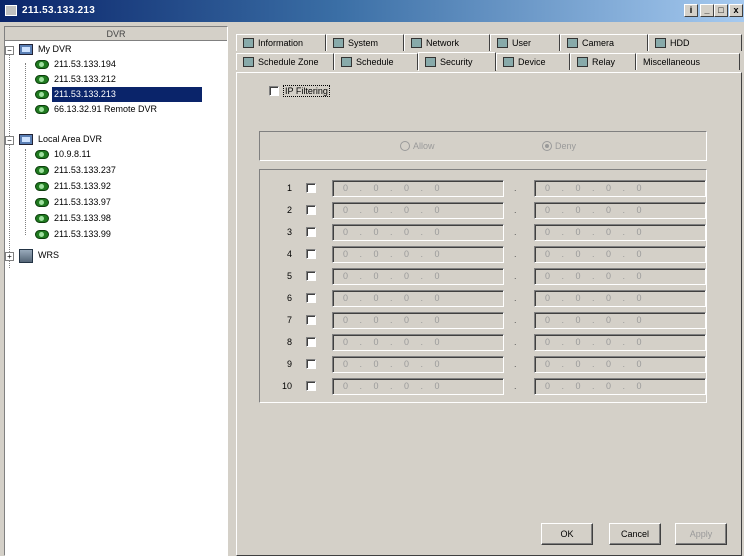 The height and width of the screenshot is (556, 744). What do you see at coordinates (416, 43) in the screenshot?
I see `network-icon` at bounding box center [416, 43].